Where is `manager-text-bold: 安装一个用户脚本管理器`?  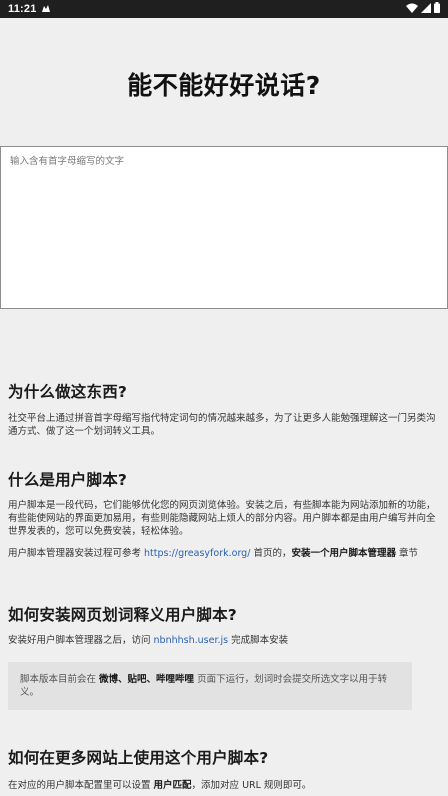 manager-text-bold: 安装一个用户脚本管理器 is located at coordinates (343, 553).